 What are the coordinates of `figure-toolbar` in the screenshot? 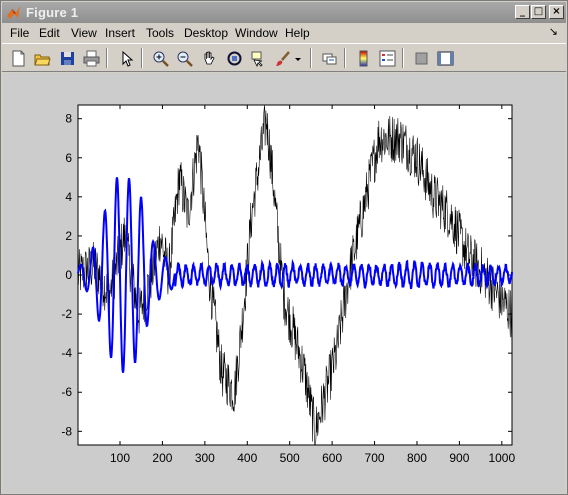 It's located at (284, 57).